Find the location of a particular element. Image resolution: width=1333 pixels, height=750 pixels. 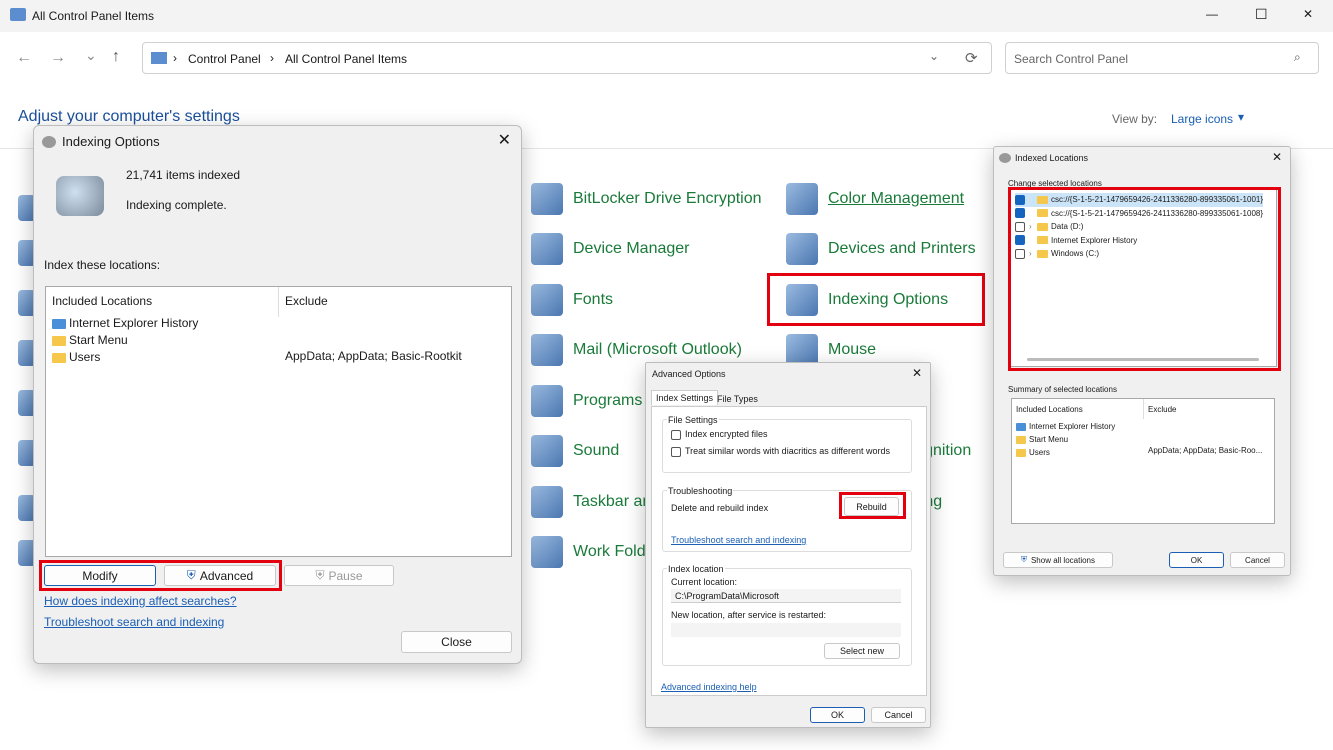

items-indexed-count: 21,741 items indexed is located at coordinates (183, 175).